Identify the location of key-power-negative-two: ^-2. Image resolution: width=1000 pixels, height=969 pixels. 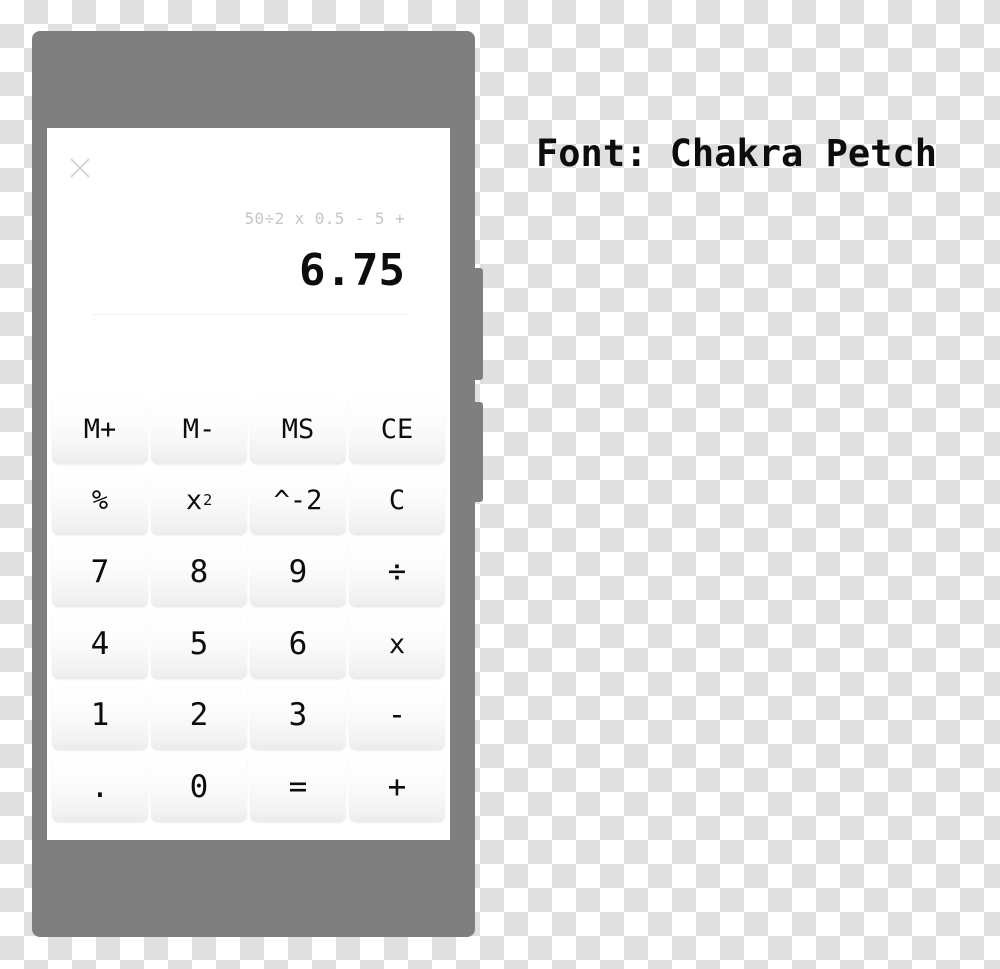
(298, 501).